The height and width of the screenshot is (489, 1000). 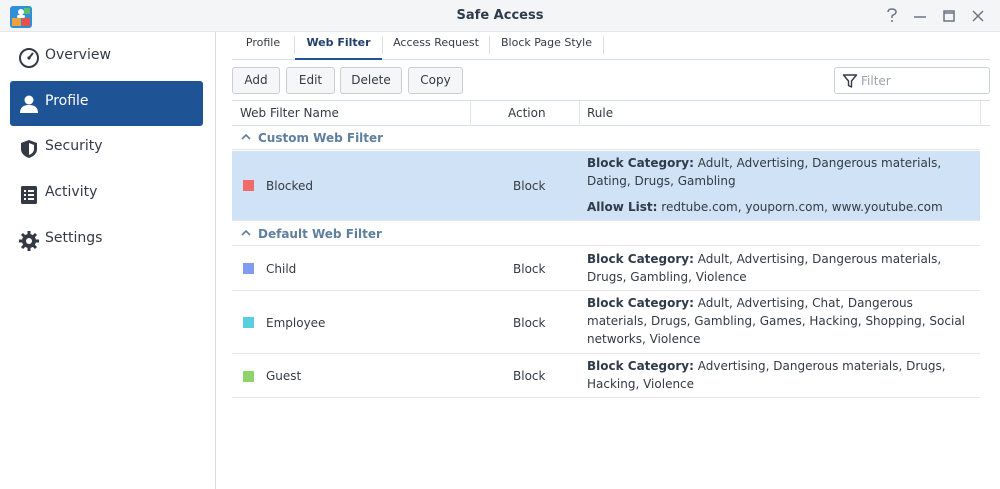 I want to click on filter-box, so click(x=912, y=80).